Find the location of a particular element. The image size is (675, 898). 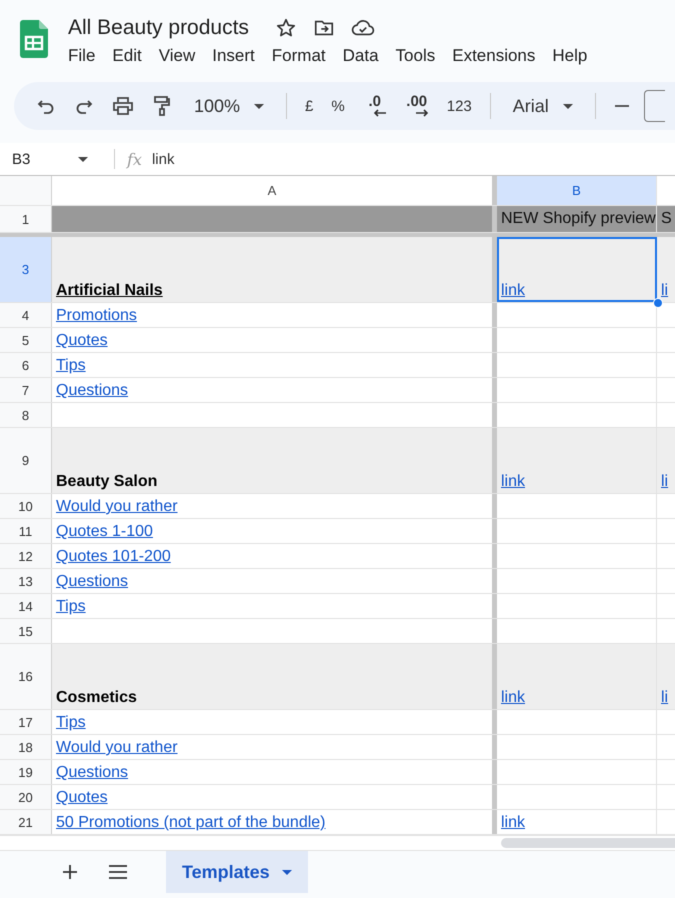

table-cell: S is located at coordinates (666, 219).